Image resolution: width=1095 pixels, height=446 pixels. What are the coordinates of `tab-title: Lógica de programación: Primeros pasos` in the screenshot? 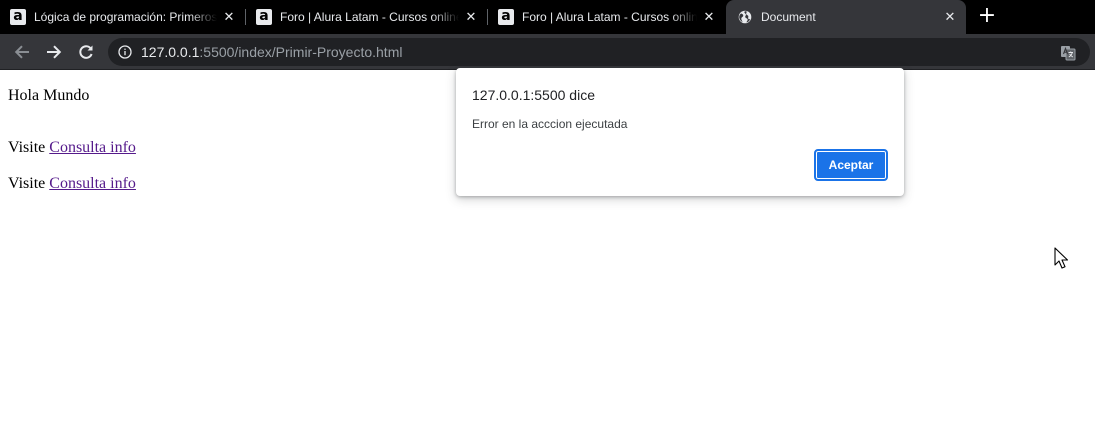 It's located at (125, 17).